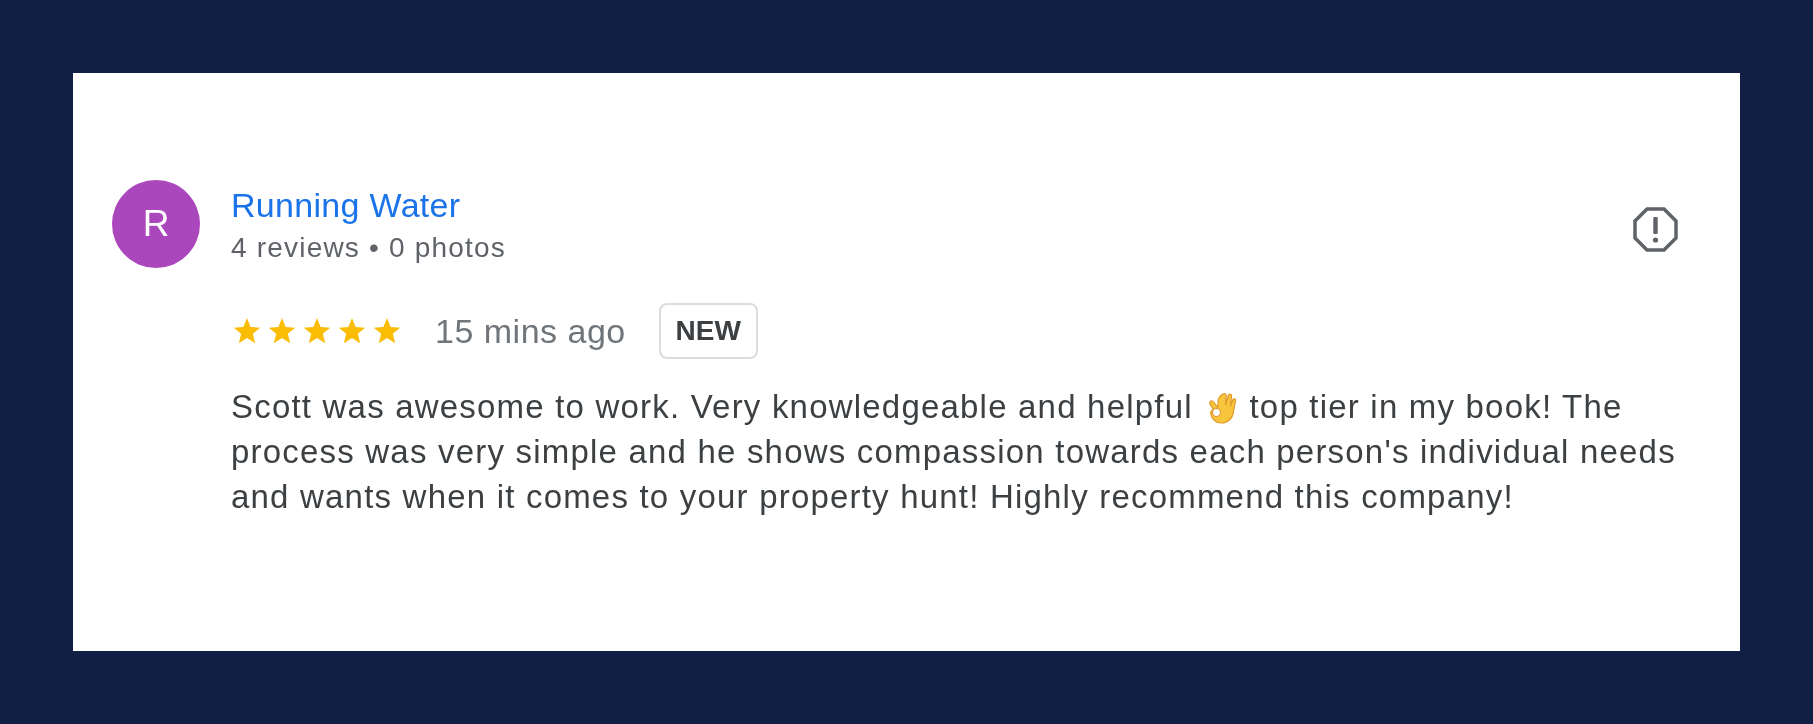  Describe the element at coordinates (954, 452) in the screenshot. I see `review-text: Scott was awesome to work. Very knowledgeable and helpful top tier in my book! The process was very simple and he shows compassion towards each person's individual needs and wants when it comes to your property hunt! Highly recommend this company!` at that location.